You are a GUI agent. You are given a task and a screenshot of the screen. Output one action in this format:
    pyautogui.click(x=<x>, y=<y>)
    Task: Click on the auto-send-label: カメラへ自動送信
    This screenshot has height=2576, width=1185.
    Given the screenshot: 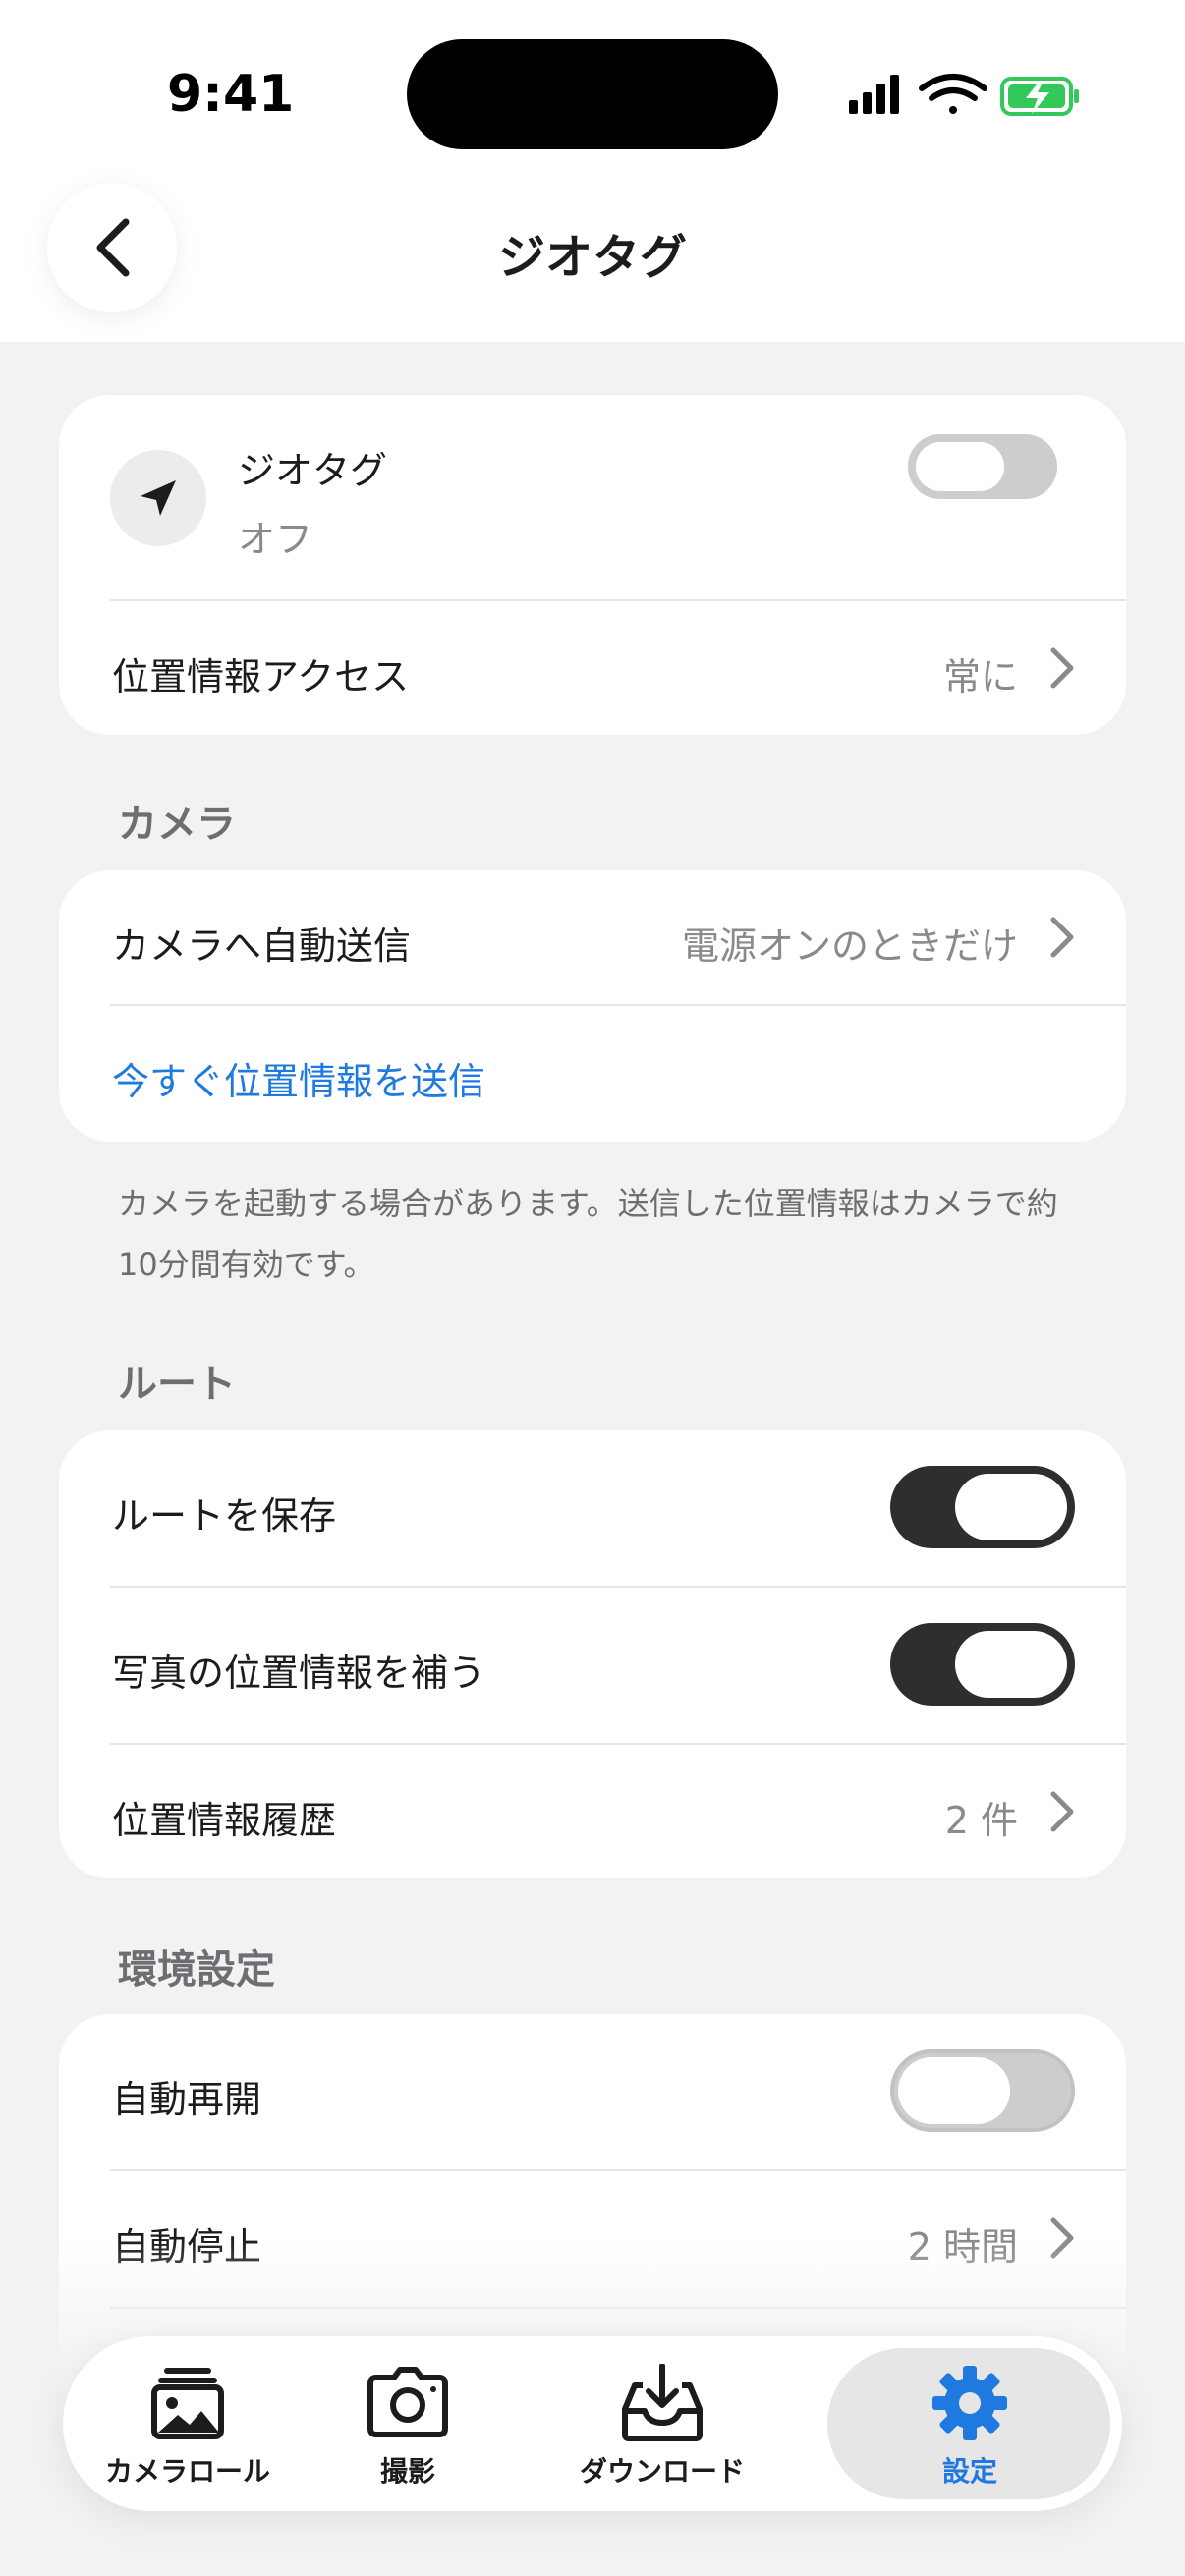 What is the action you would take?
    pyautogui.click(x=262, y=946)
    